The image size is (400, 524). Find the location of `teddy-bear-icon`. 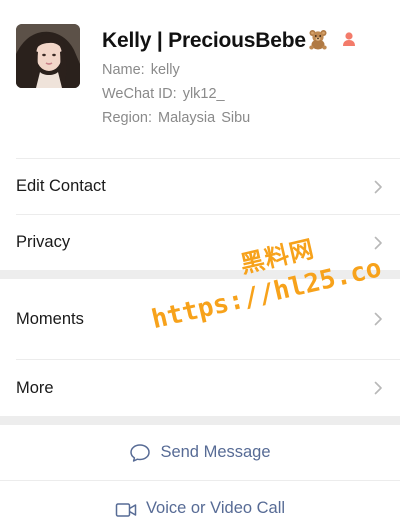

teddy-bear-icon is located at coordinates (318, 40).